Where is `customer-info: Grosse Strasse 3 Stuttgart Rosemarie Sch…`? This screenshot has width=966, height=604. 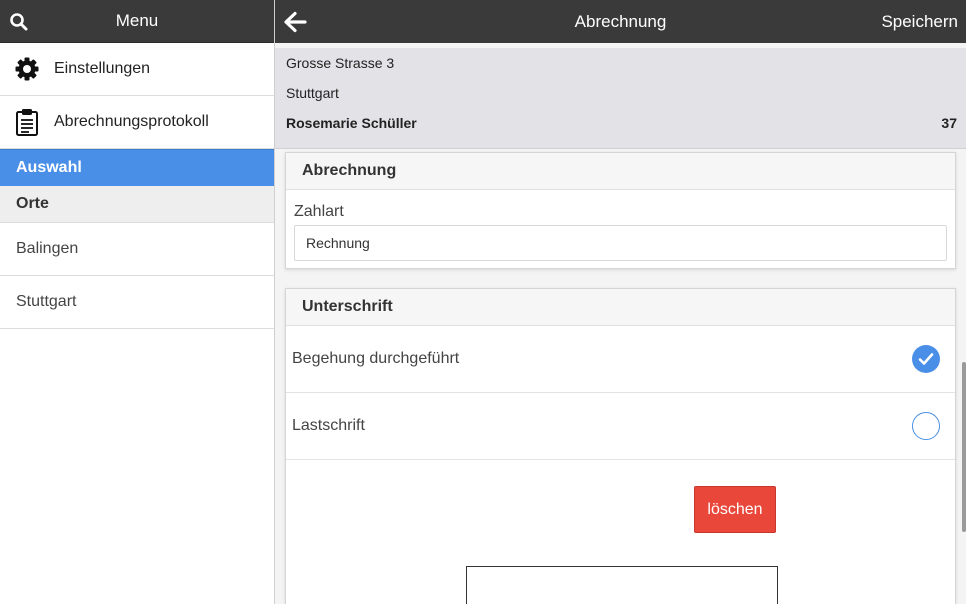
customer-info: Grosse Strasse 3 Stuttgart Rosemarie Sch… is located at coordinates (620, 98).